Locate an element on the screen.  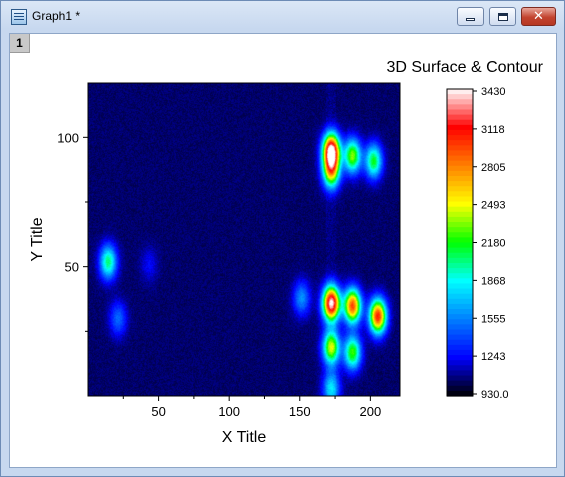
y-tick-label: 50 is located at coordinates (72, 267).